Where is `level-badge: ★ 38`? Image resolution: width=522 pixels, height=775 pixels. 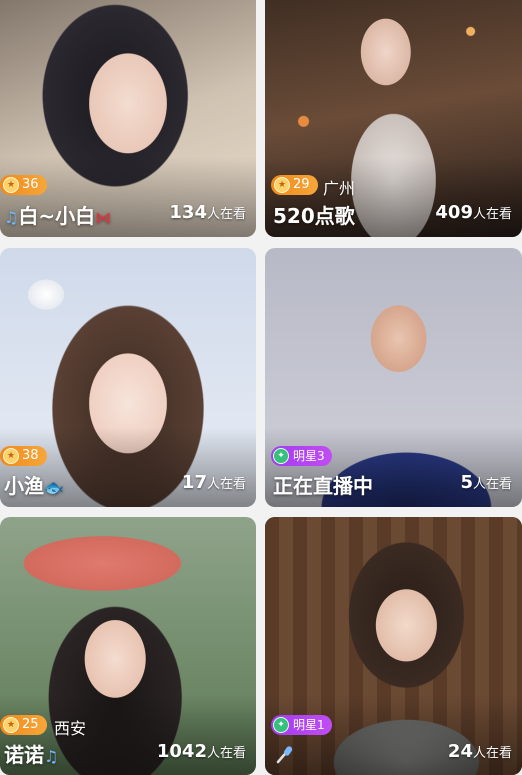
level-badge: ★ 38 is located at coordinates (23, 456).